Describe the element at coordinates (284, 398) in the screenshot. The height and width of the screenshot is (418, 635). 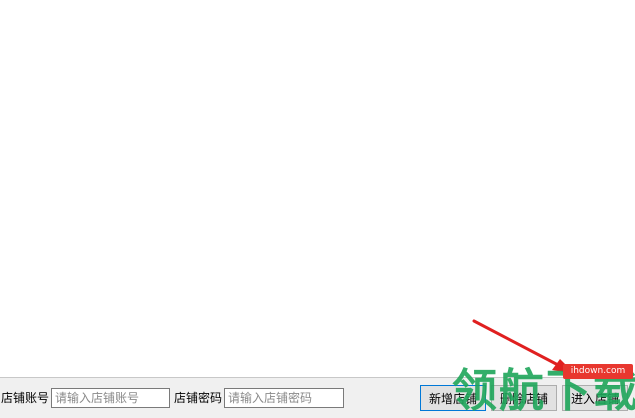
I see `password-input` at that location.